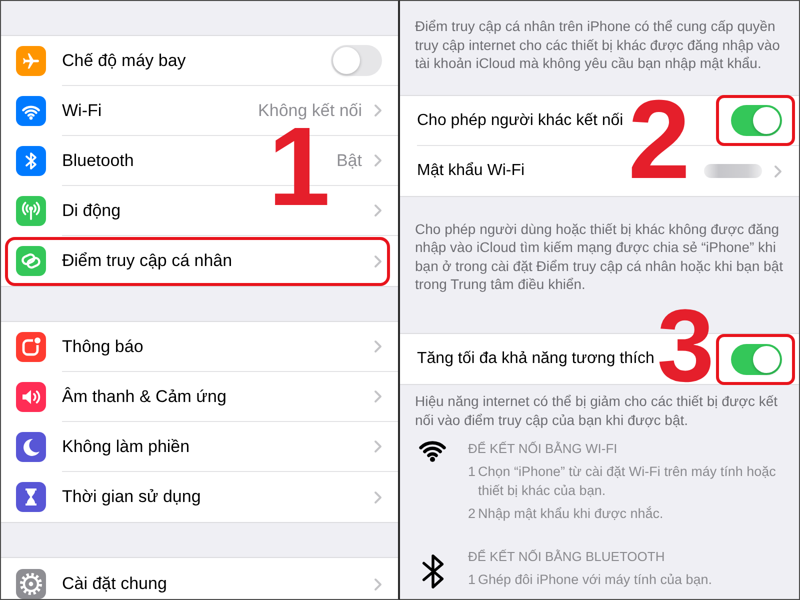 The width and height of the screenshot is (800, 600). Describe the element at coordinates (31, 497) in the screenshot. I see `hourglass-icon` at that location.